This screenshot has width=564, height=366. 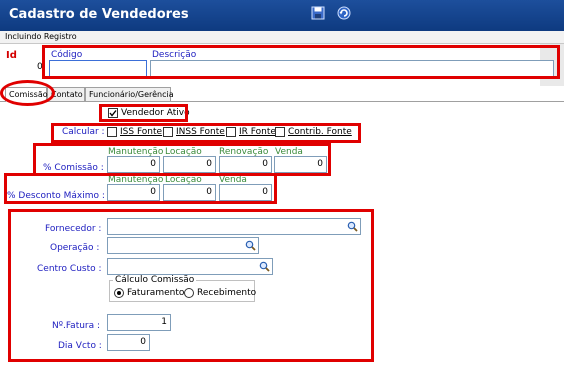 I want to click on id-label: Id, so click(x=11, y=55).